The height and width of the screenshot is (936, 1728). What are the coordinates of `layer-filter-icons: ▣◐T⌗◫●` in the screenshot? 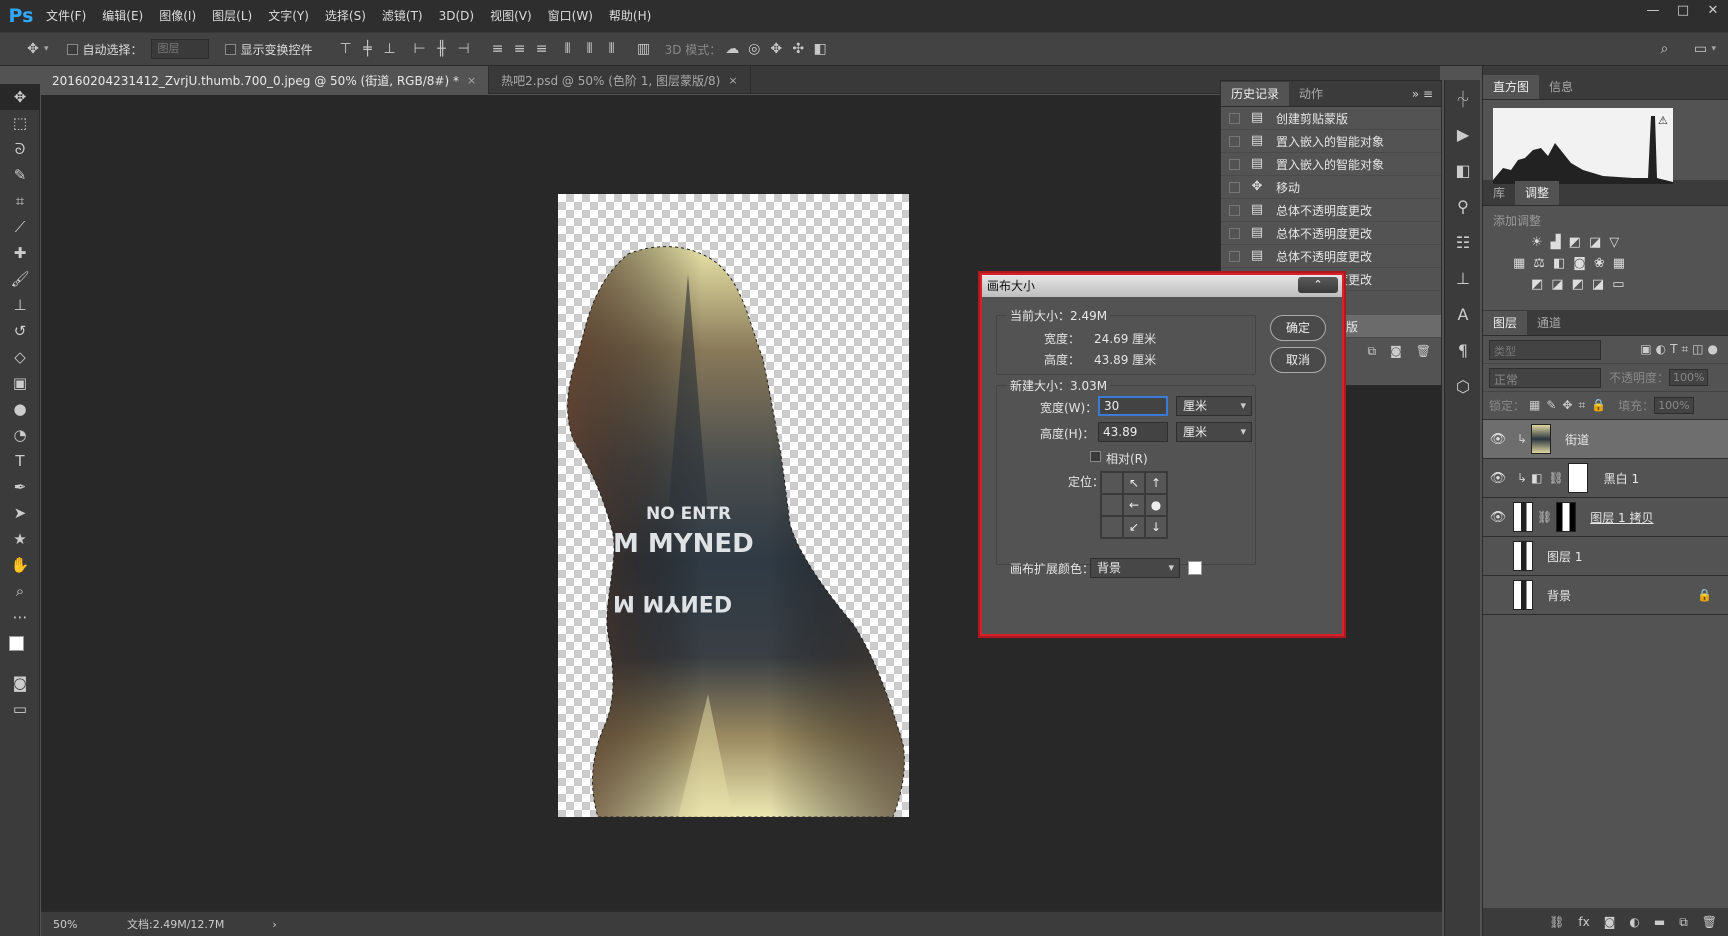 It's located at (1681, 349).